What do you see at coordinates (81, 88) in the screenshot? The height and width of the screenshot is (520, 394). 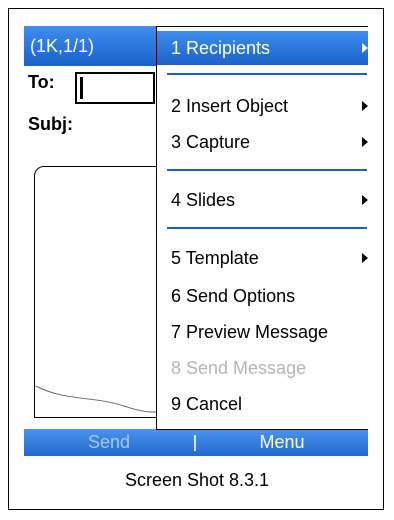 I see `text-cursor` at bounding box center [81, 88].